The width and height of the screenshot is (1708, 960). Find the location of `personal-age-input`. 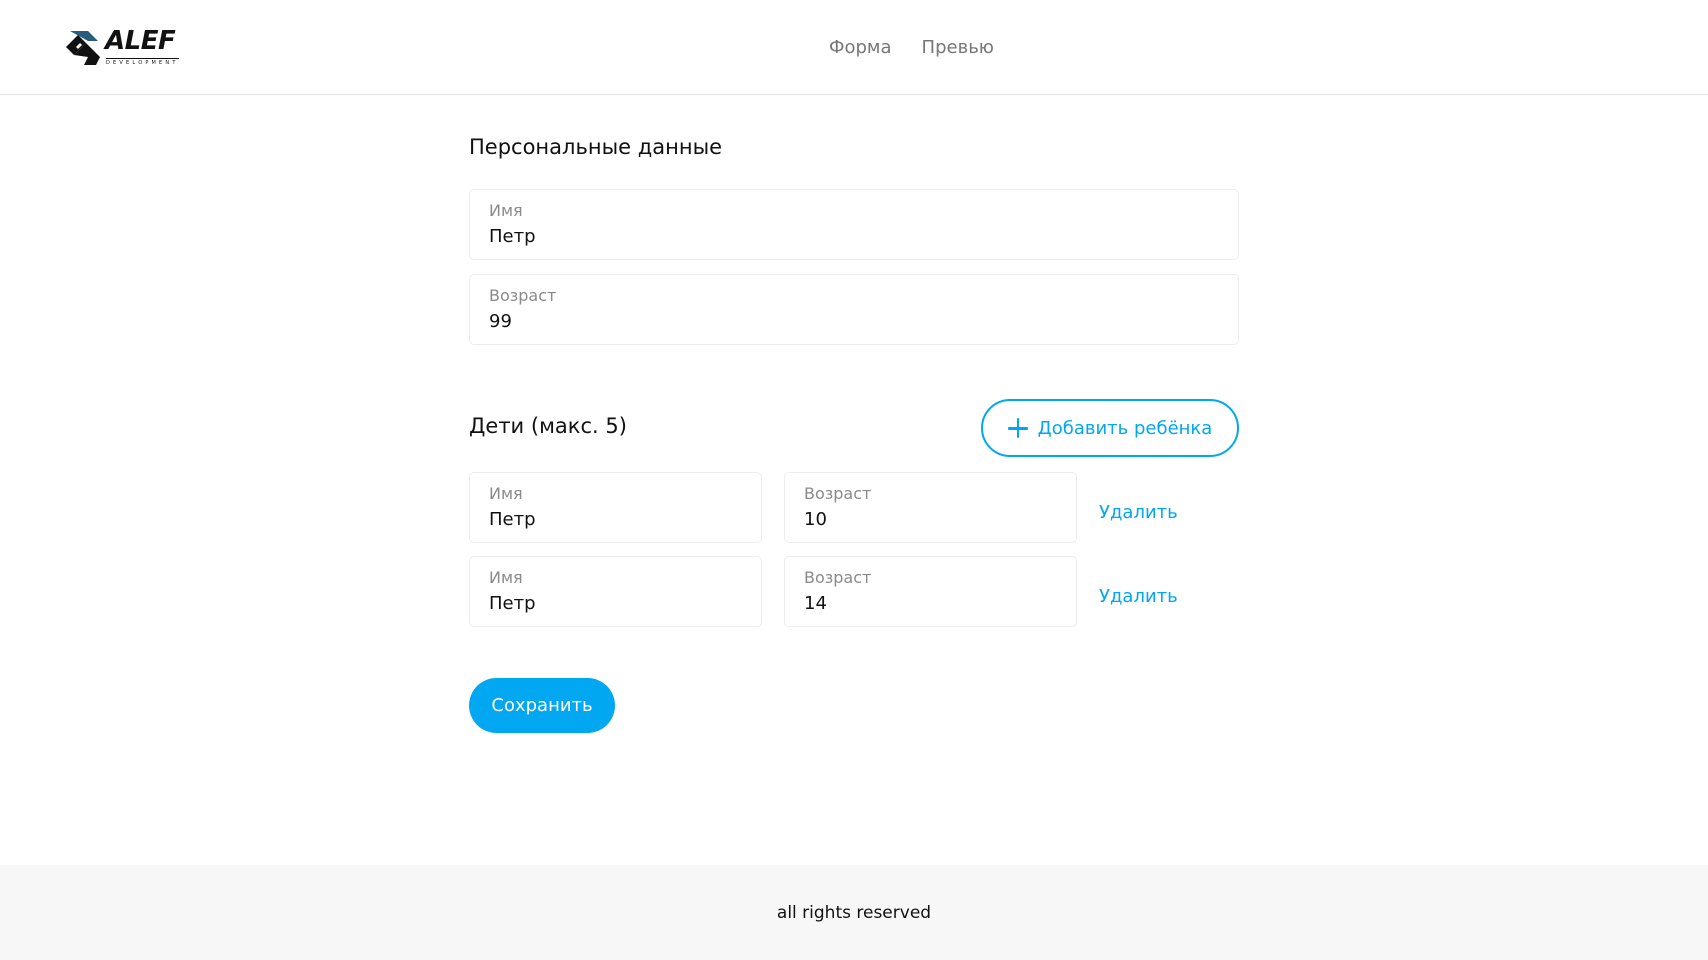

personal-age-input is located at coordinates (853, 321).